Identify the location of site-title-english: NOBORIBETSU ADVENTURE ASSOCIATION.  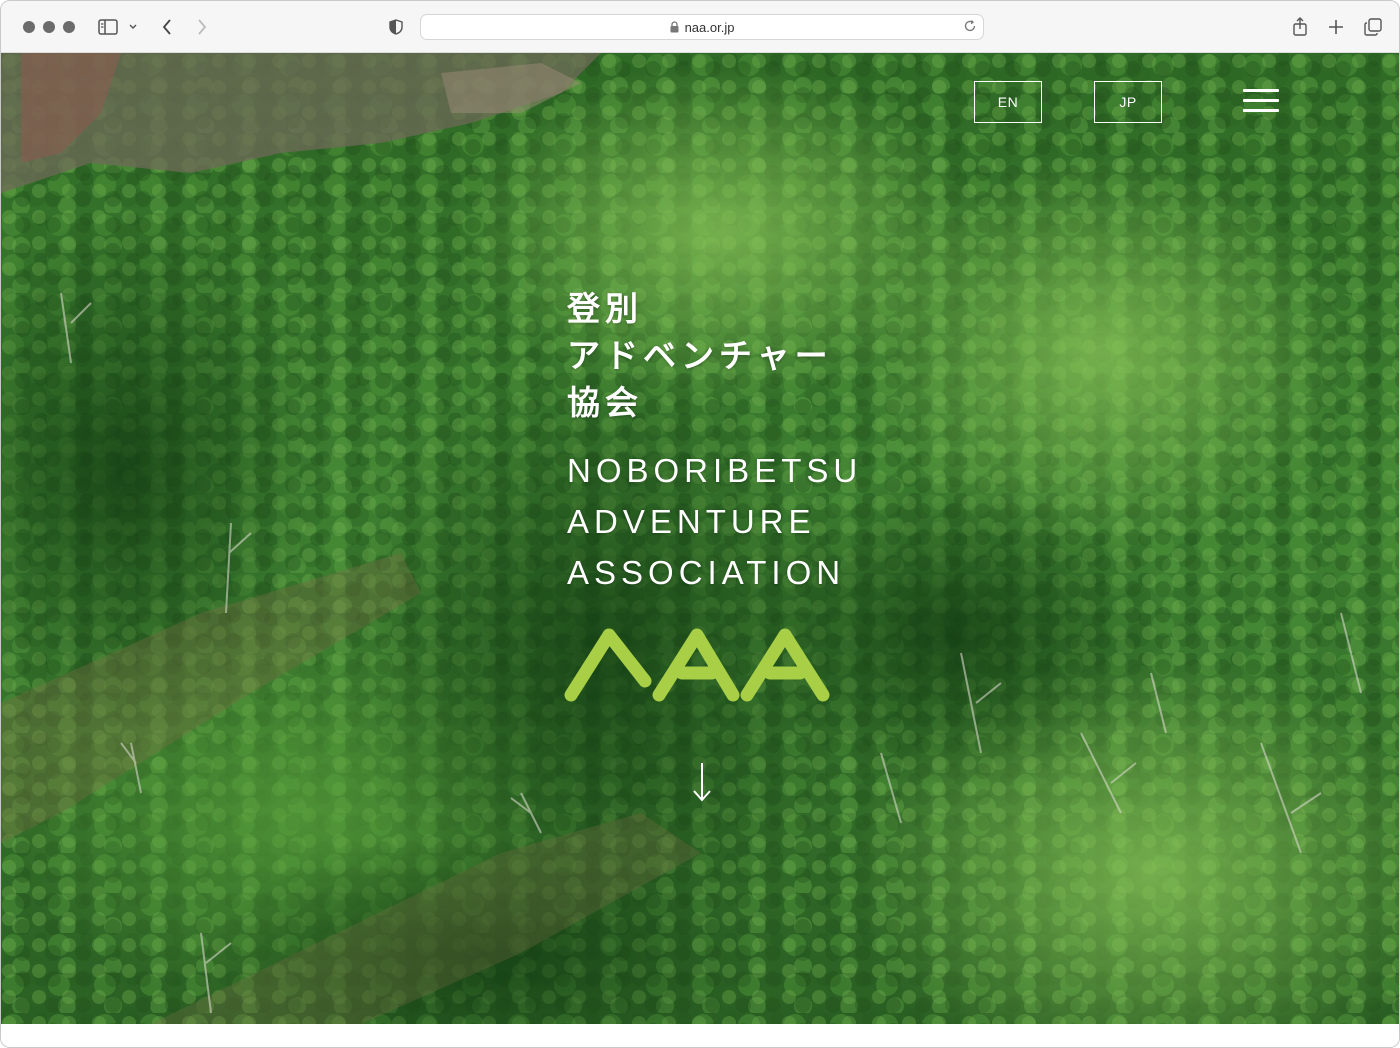
(717, 521).